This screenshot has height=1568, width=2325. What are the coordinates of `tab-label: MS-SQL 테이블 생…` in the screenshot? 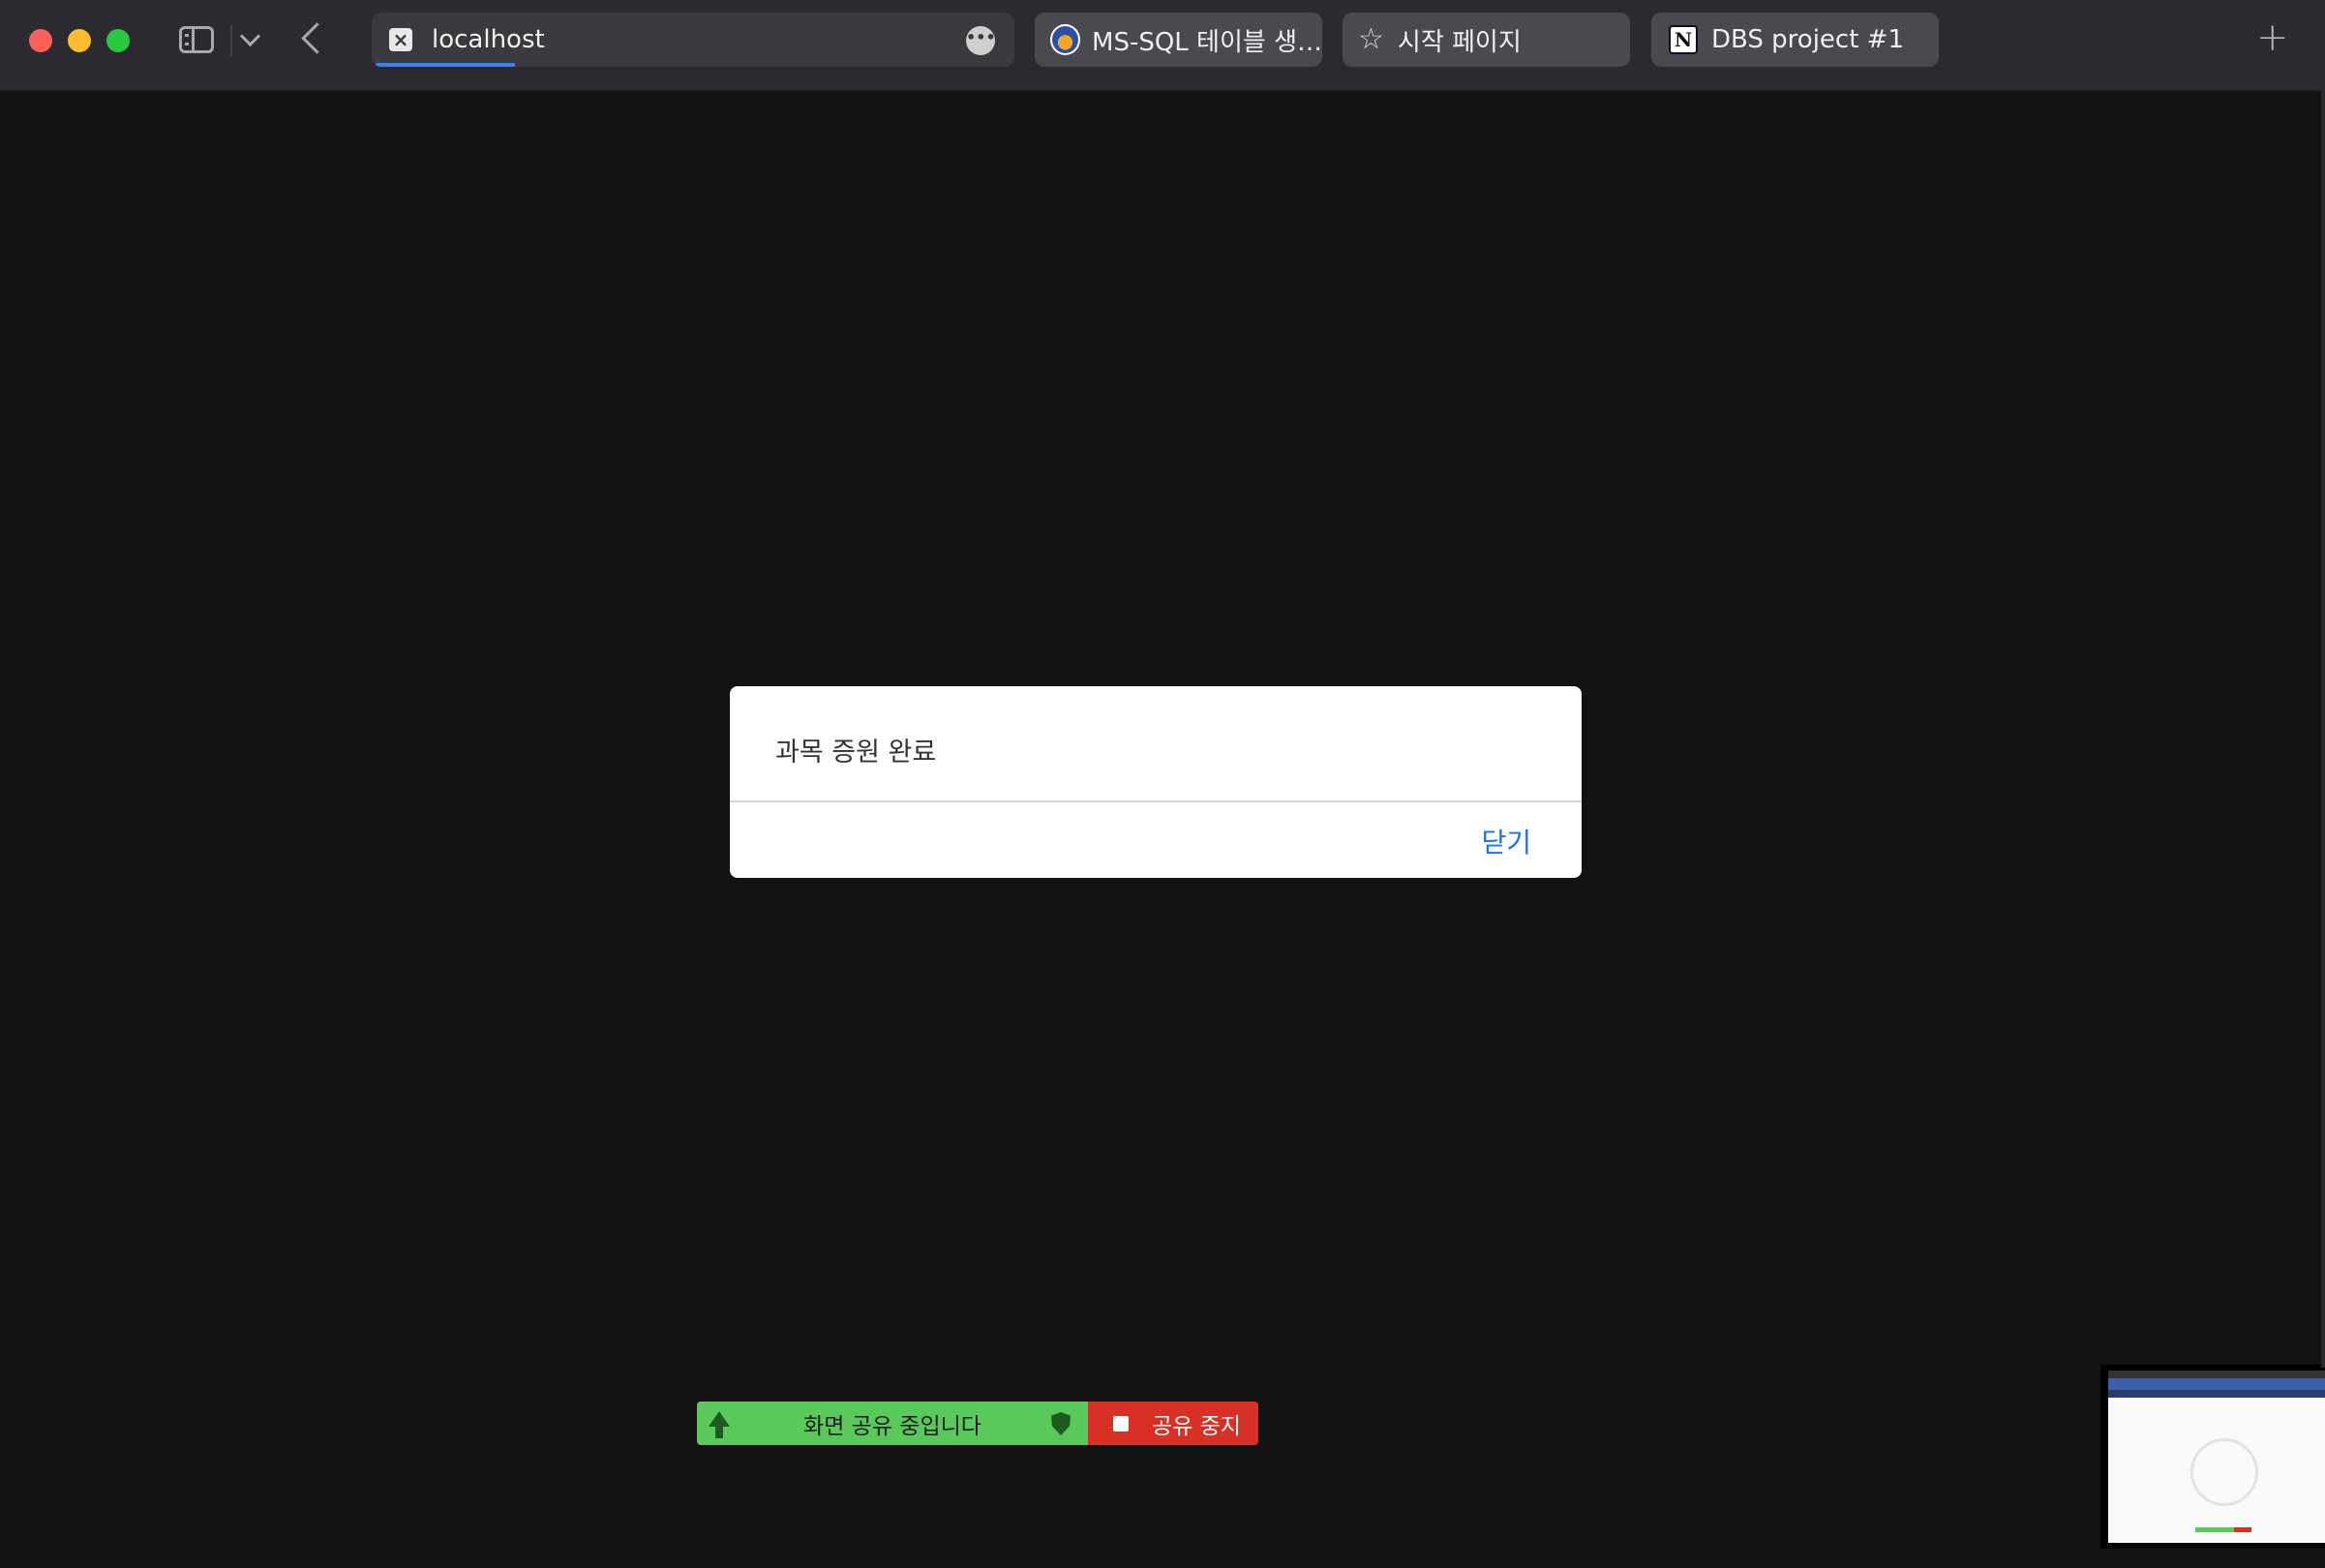 It's located at (1207, 42).